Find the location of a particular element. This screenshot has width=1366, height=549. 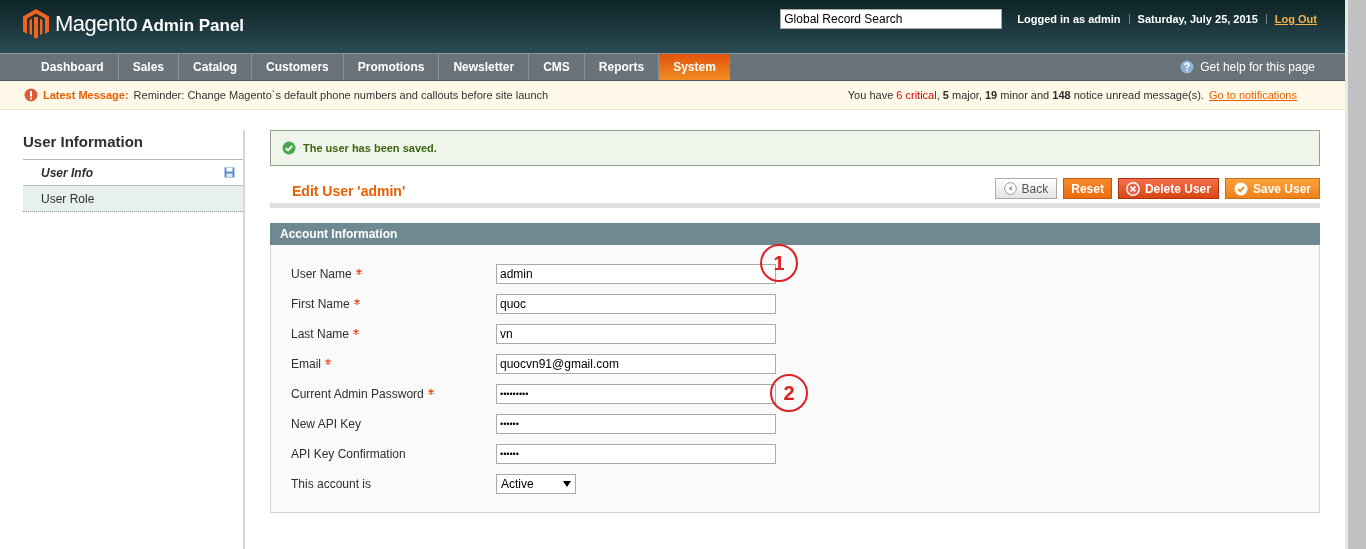

nav-tab: Newsletter is located at coordinates (484, 67).